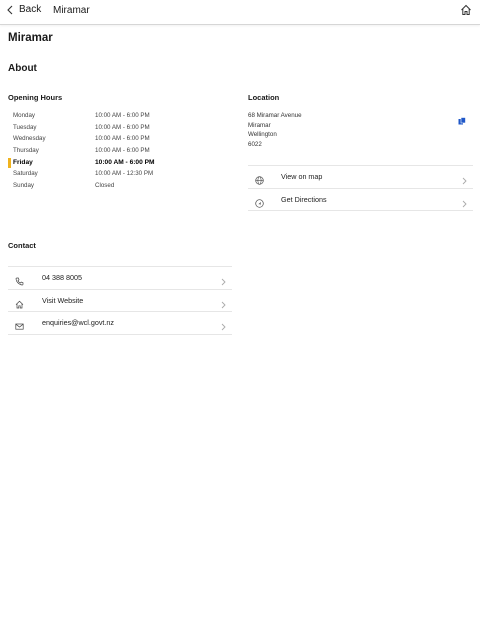 Image resolution: width=480 pixels, height=626 pixels. Describe the element at coordinates (259, 204) in the screenshot. I see `directions-icon` at that location.